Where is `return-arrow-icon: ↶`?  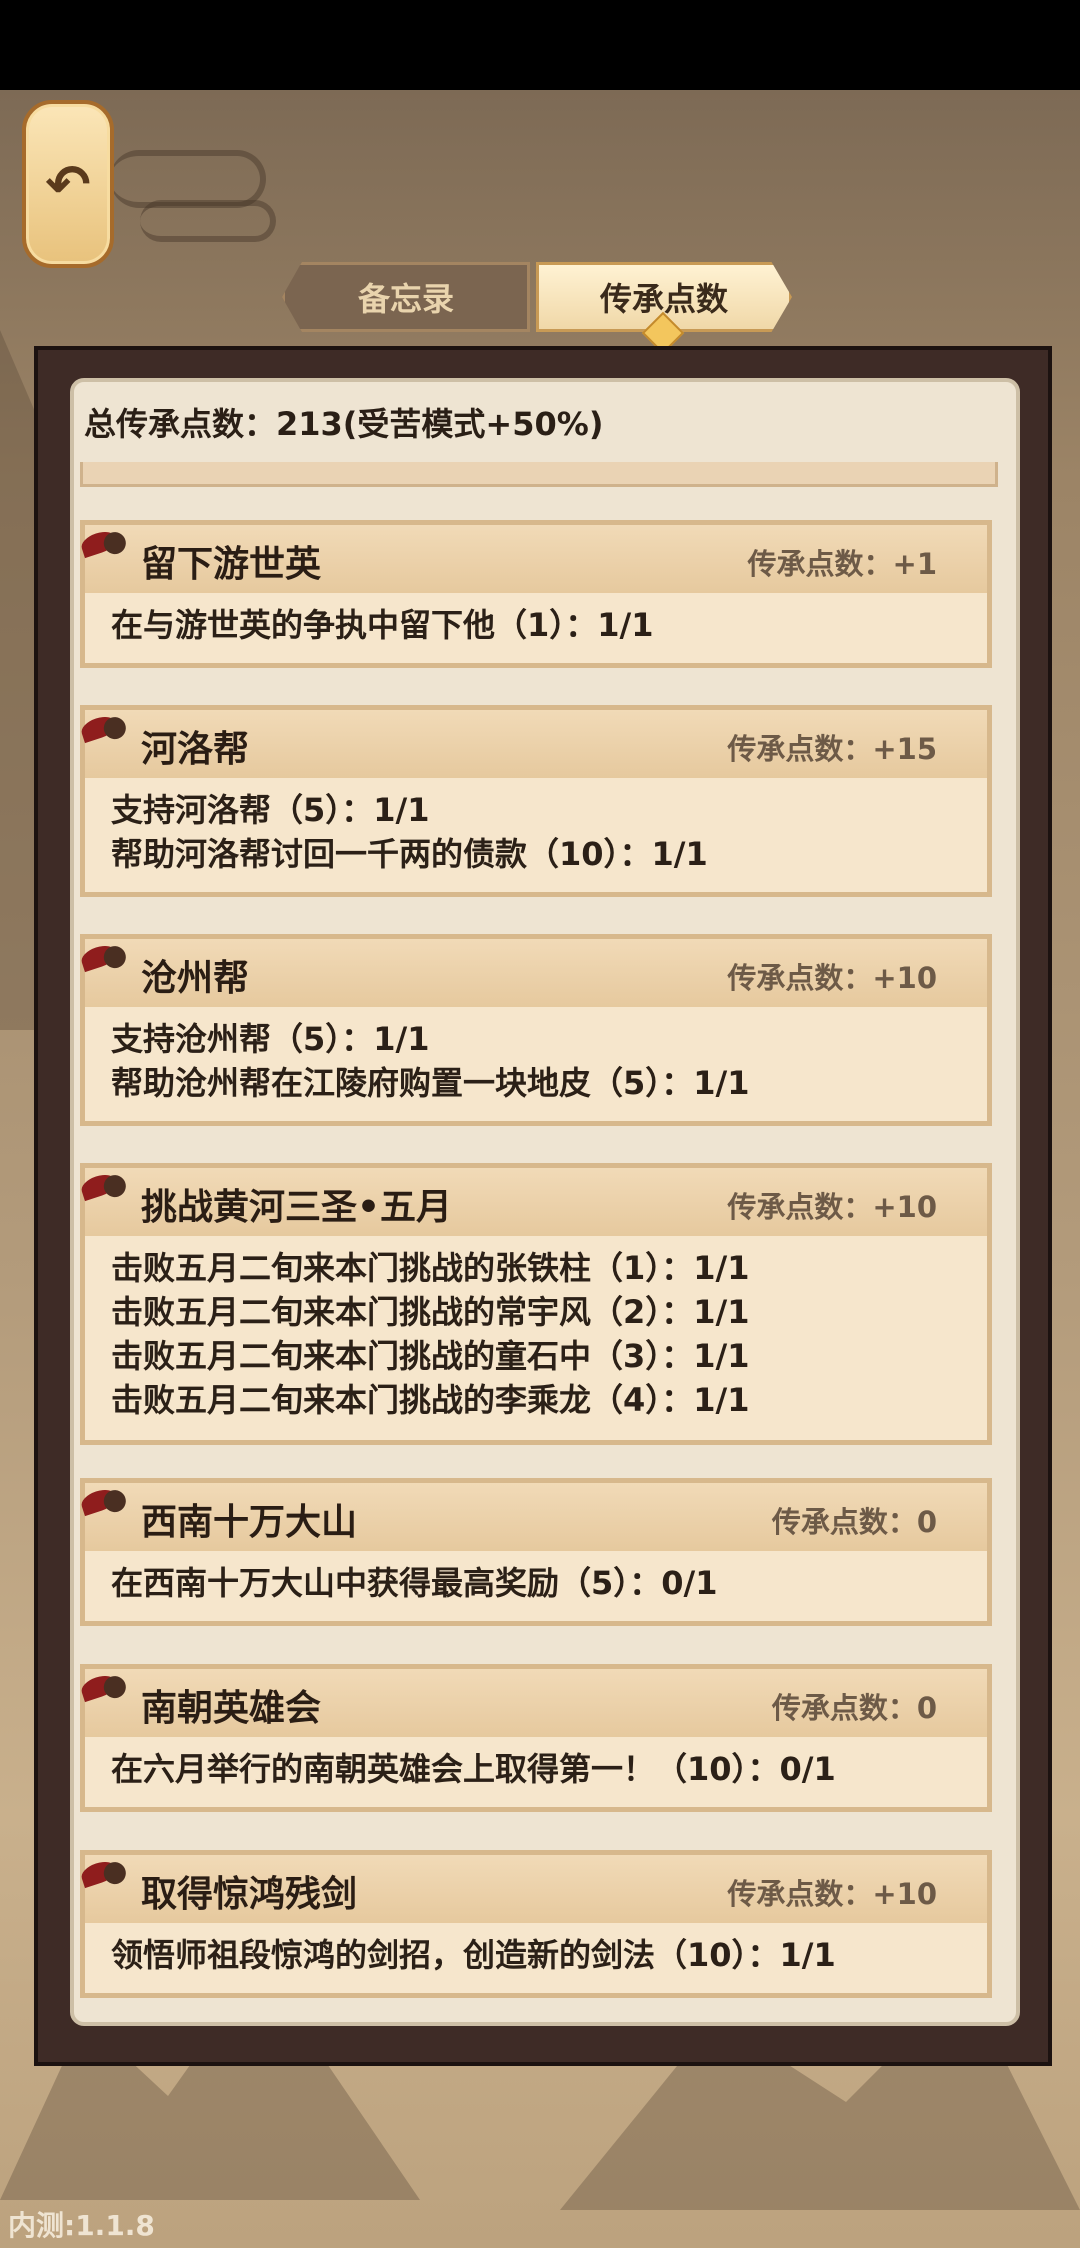
return-arrow-icon: ↶ is located at coordinates (68, 184).